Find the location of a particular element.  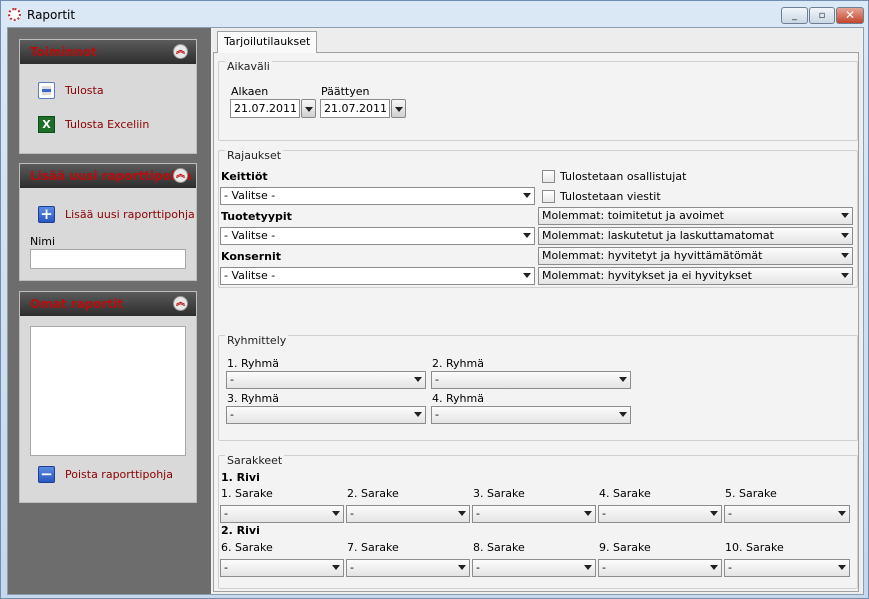

column8-value: - is located at coordinates (478, 567).